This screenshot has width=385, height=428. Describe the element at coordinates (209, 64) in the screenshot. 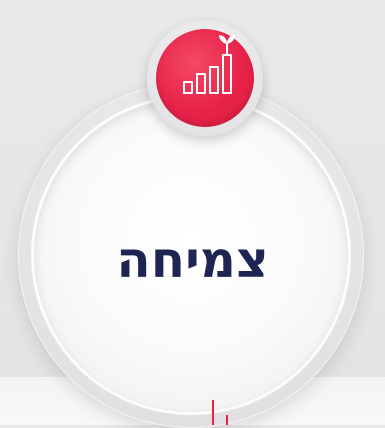

I see `growth-chart-icon` at that location.